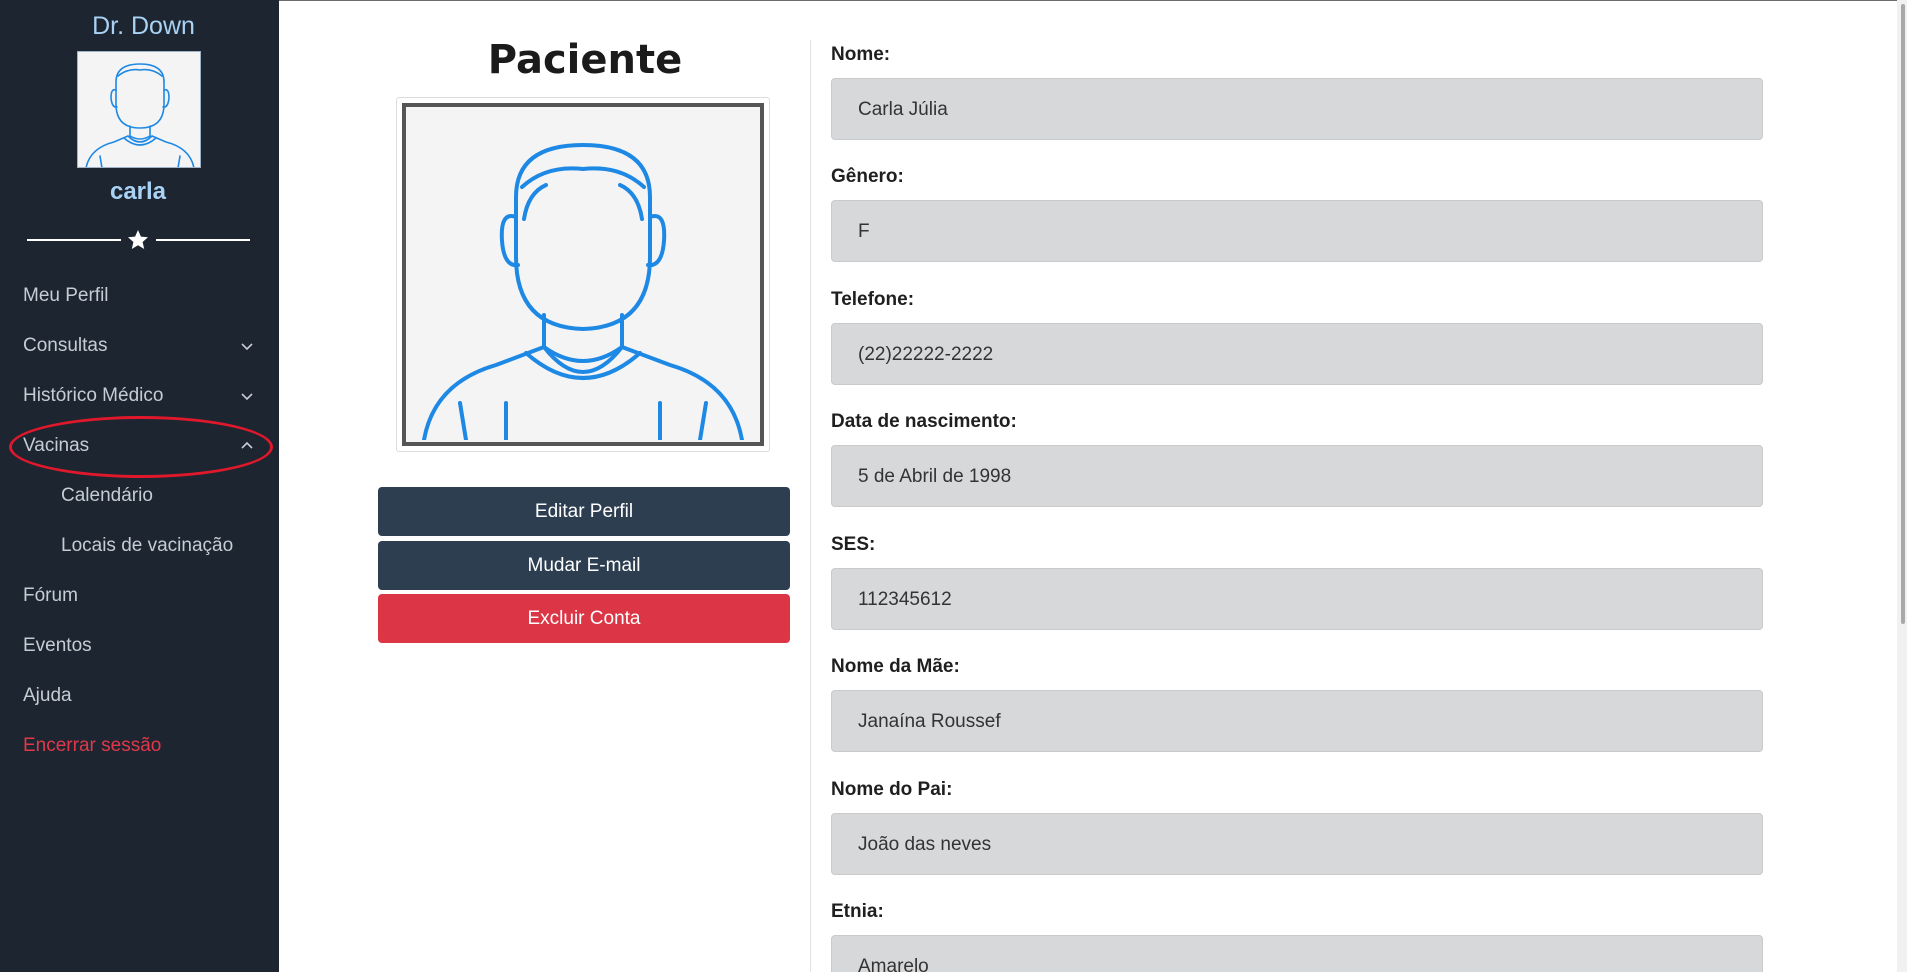 Image resolution: width=1907 pixels, height=972 pixels. I want to click on profile-photo-inner, so click(583, 274).